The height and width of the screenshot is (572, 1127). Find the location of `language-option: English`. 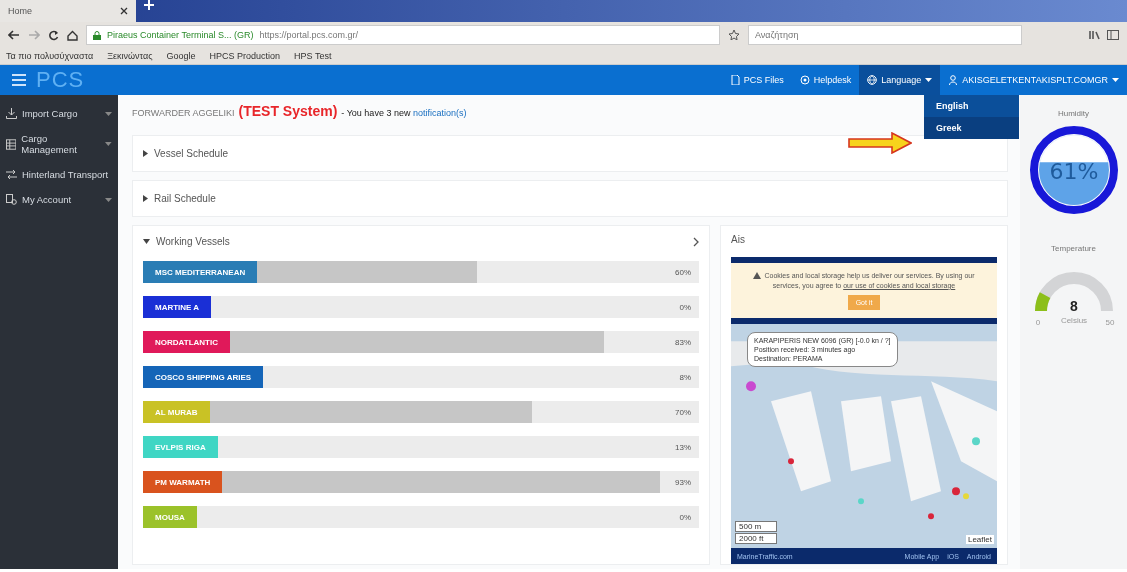

language-option: English is located at coordinates (971, 106).